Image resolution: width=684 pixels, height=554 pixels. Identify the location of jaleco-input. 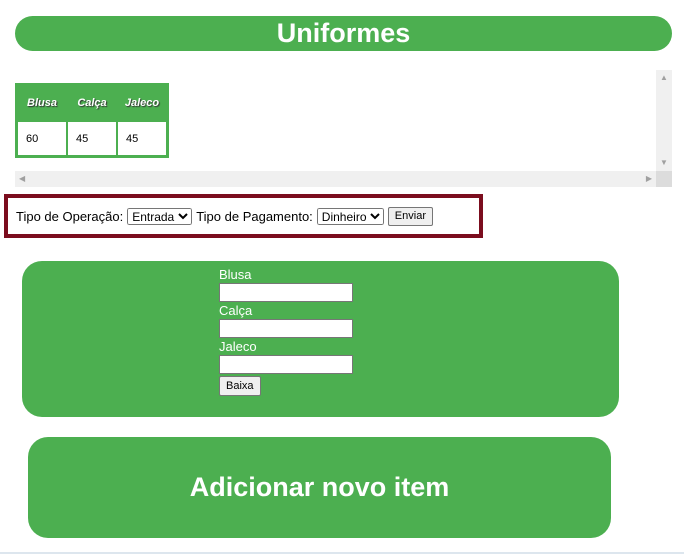
(286, 364).